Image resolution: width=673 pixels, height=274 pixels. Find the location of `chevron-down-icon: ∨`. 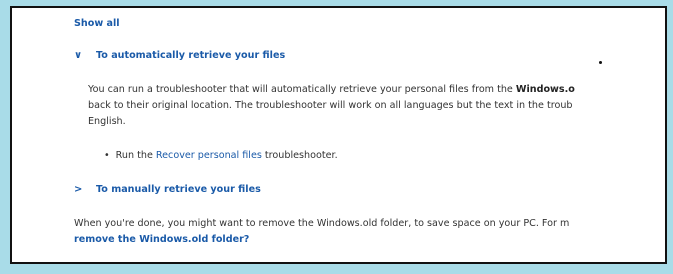

chevron-down-icon: ∨ is located at coordinates (78, 55).